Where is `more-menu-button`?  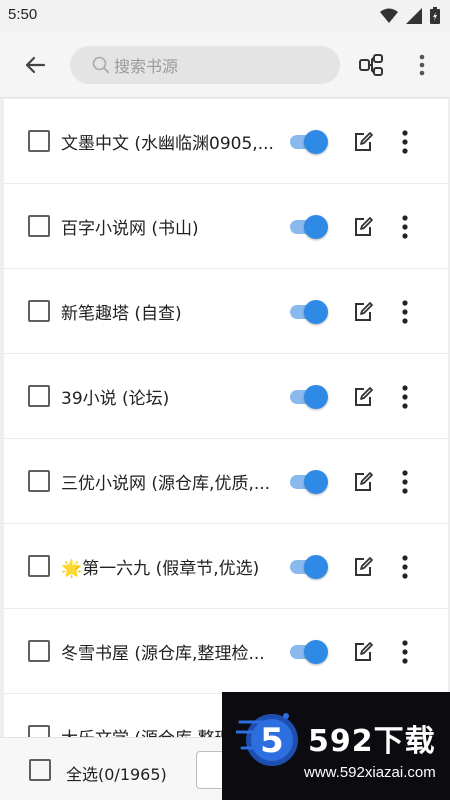
more-menu-button is located at coordinates (422, 65).